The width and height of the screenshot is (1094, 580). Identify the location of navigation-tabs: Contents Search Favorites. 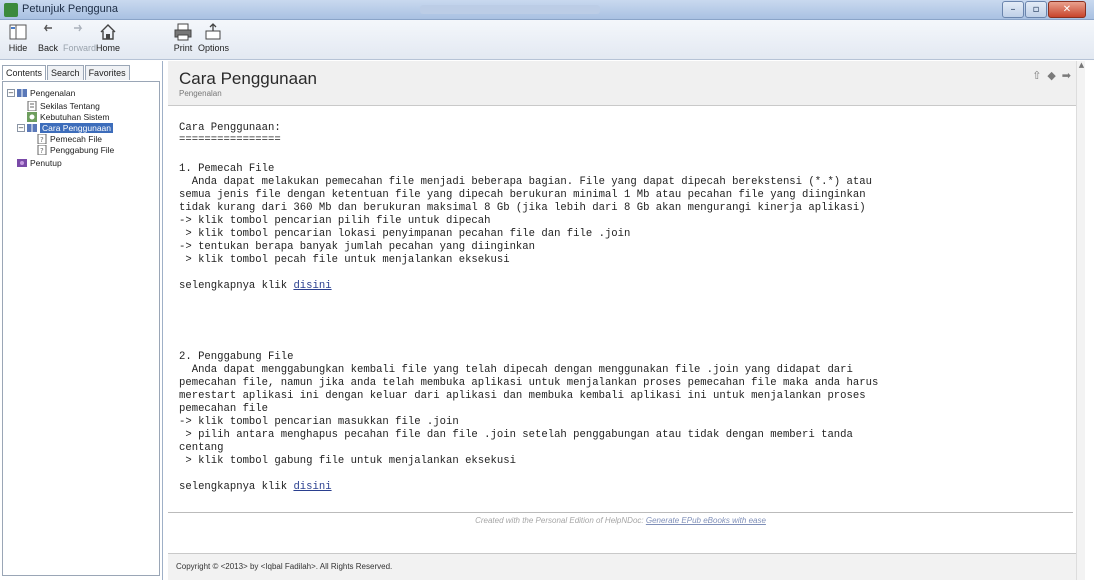
(66, 72).